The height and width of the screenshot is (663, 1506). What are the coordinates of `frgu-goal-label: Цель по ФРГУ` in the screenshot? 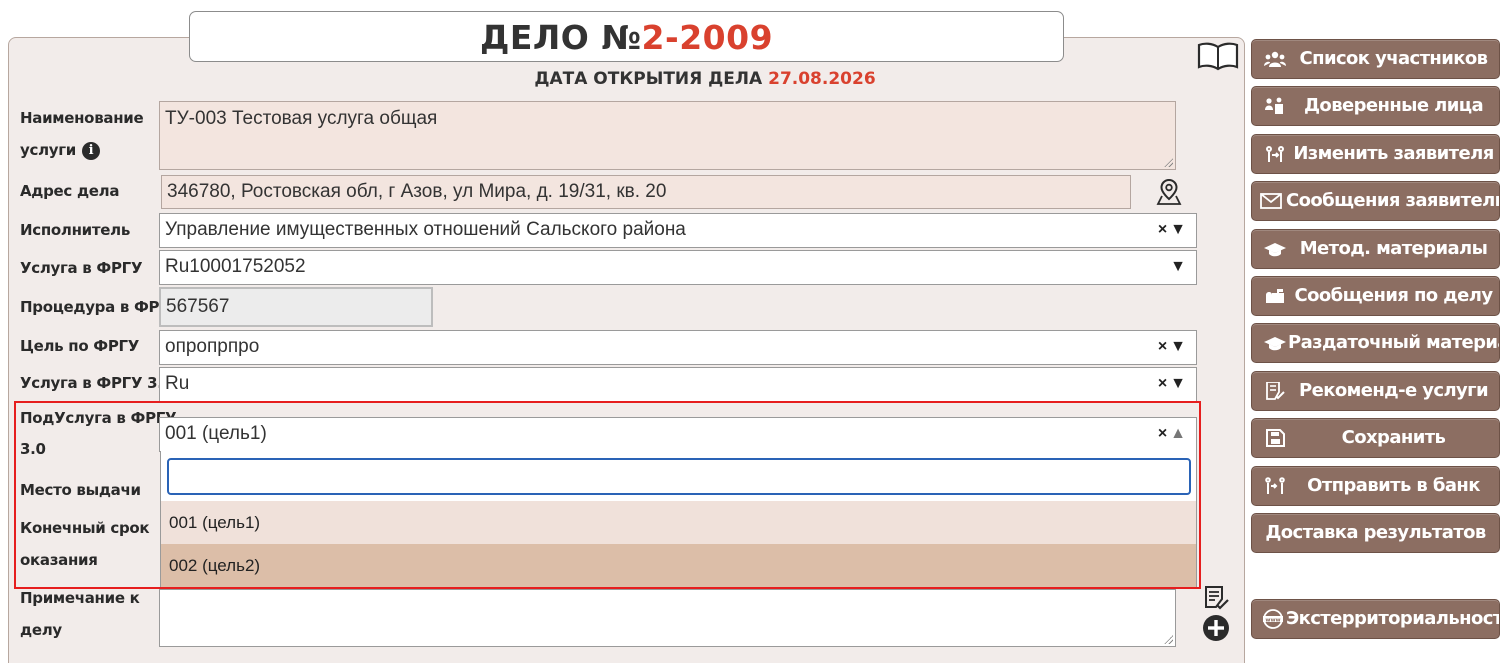 It's located at (80, 346).